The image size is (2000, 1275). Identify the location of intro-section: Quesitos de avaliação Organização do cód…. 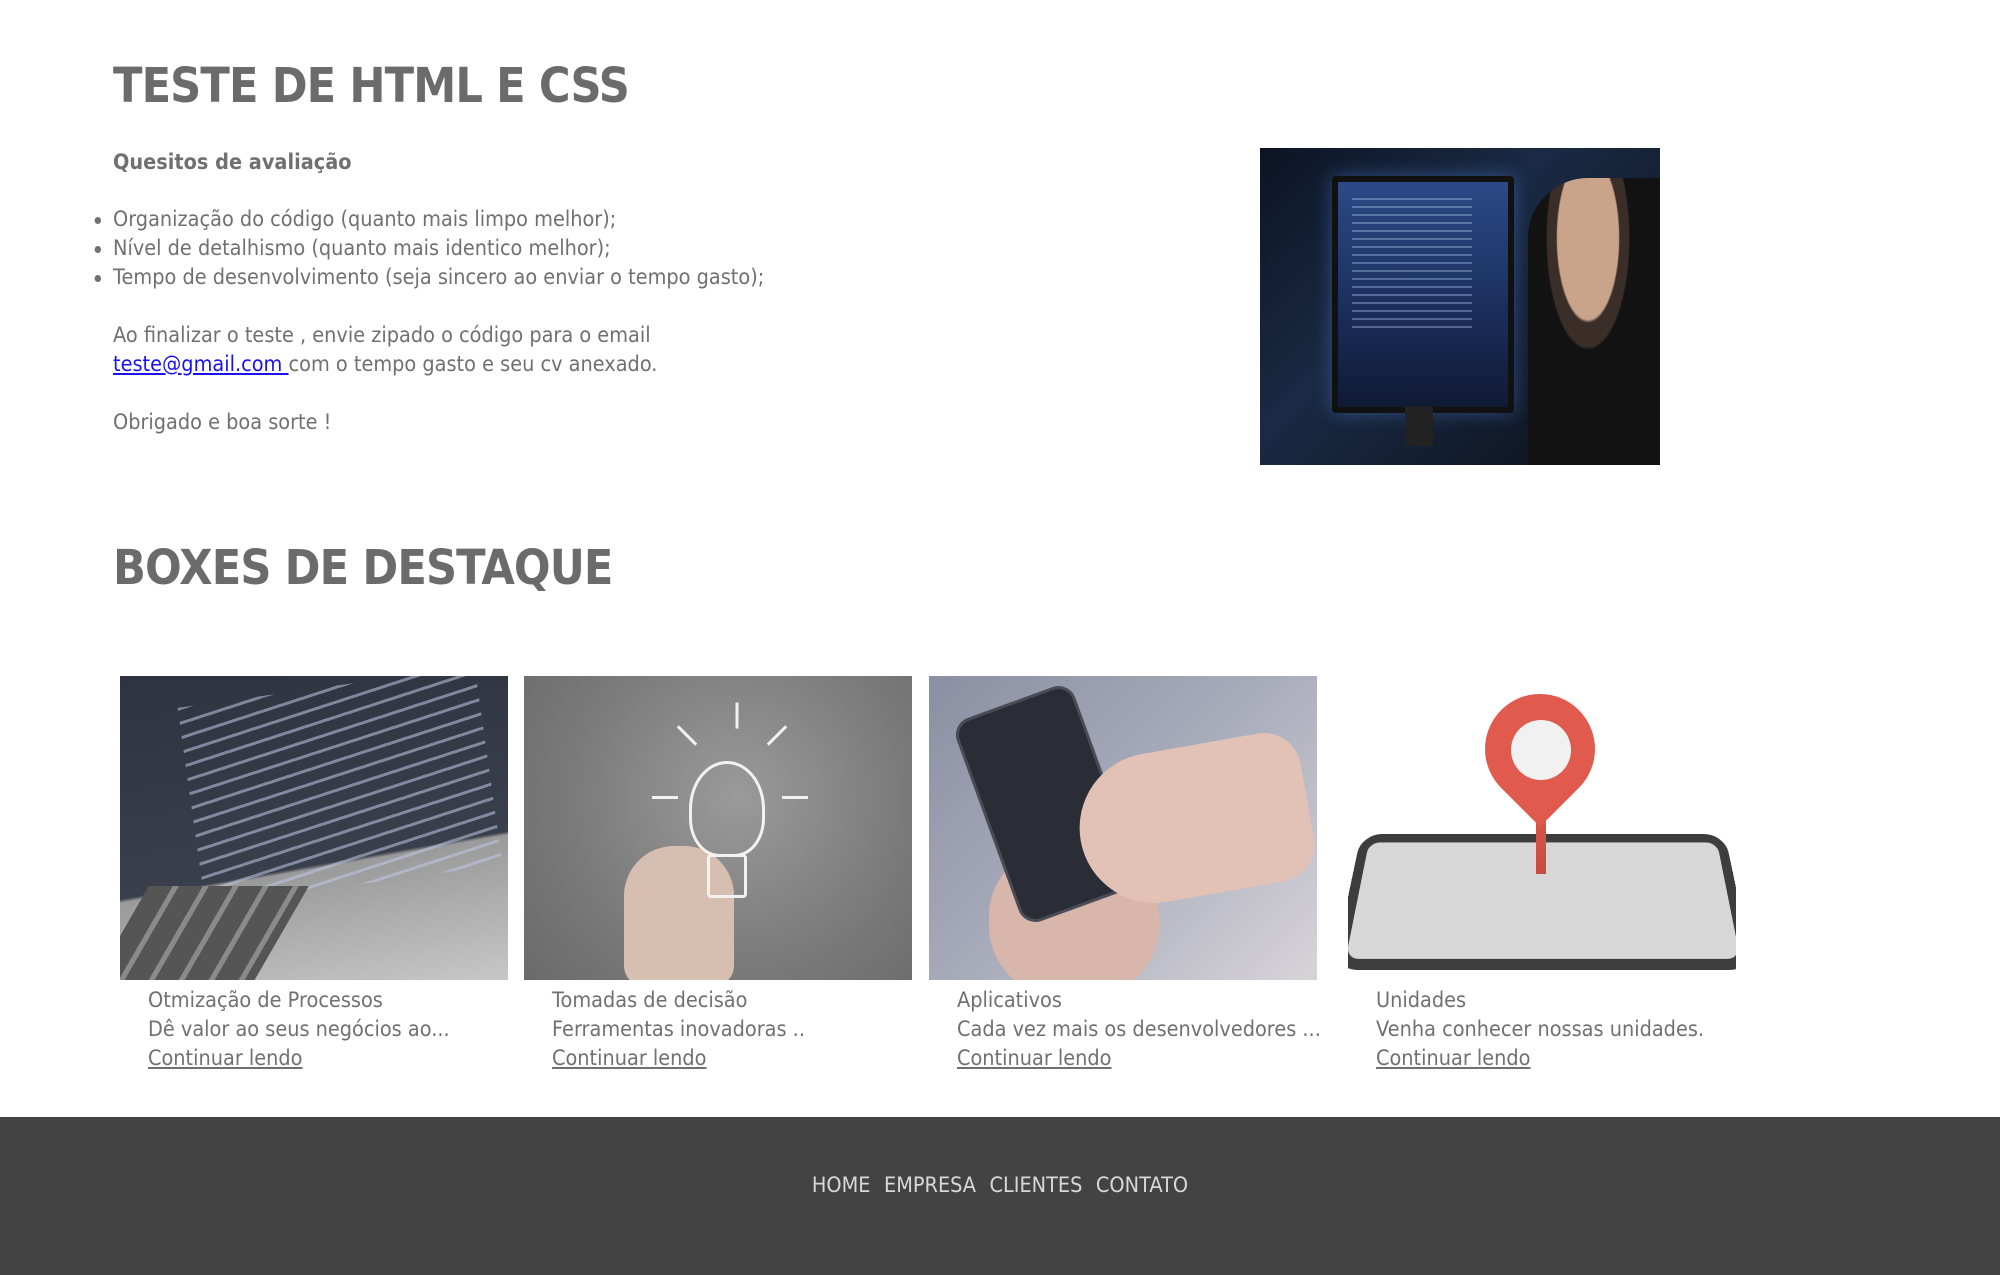
(471, 292).